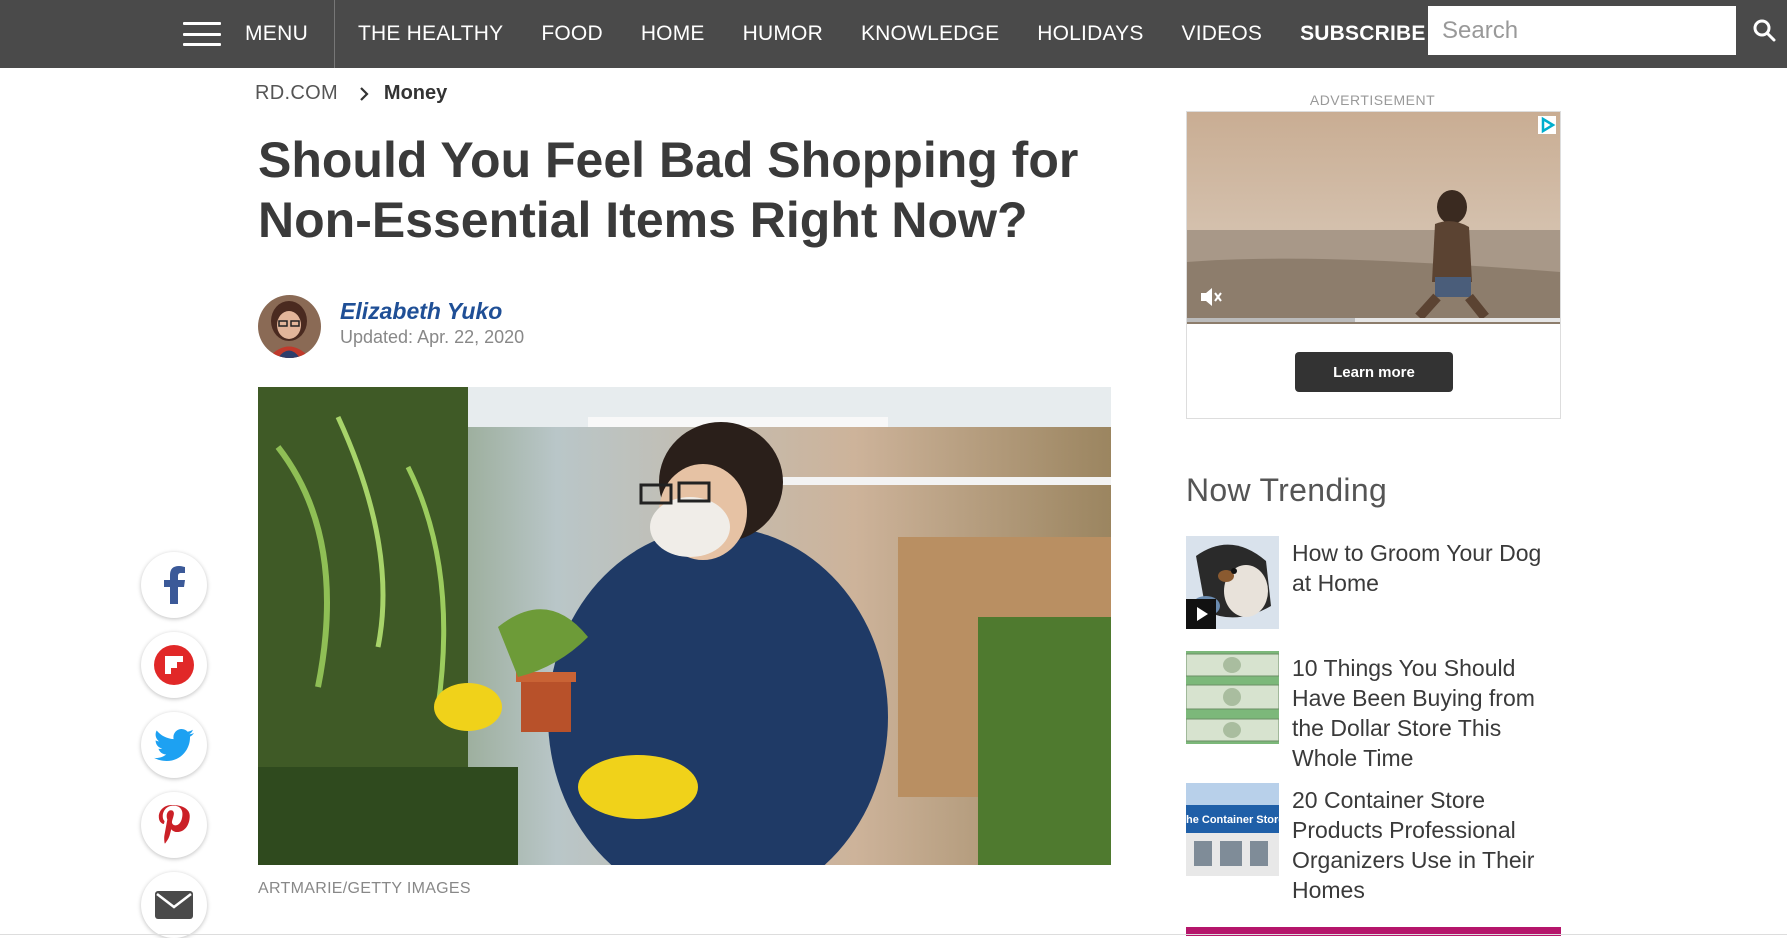  Describe the element at coordinates (1090, 34) in the screenshot. I see `nav-link-holidays: HOLIDAYS` at that location.